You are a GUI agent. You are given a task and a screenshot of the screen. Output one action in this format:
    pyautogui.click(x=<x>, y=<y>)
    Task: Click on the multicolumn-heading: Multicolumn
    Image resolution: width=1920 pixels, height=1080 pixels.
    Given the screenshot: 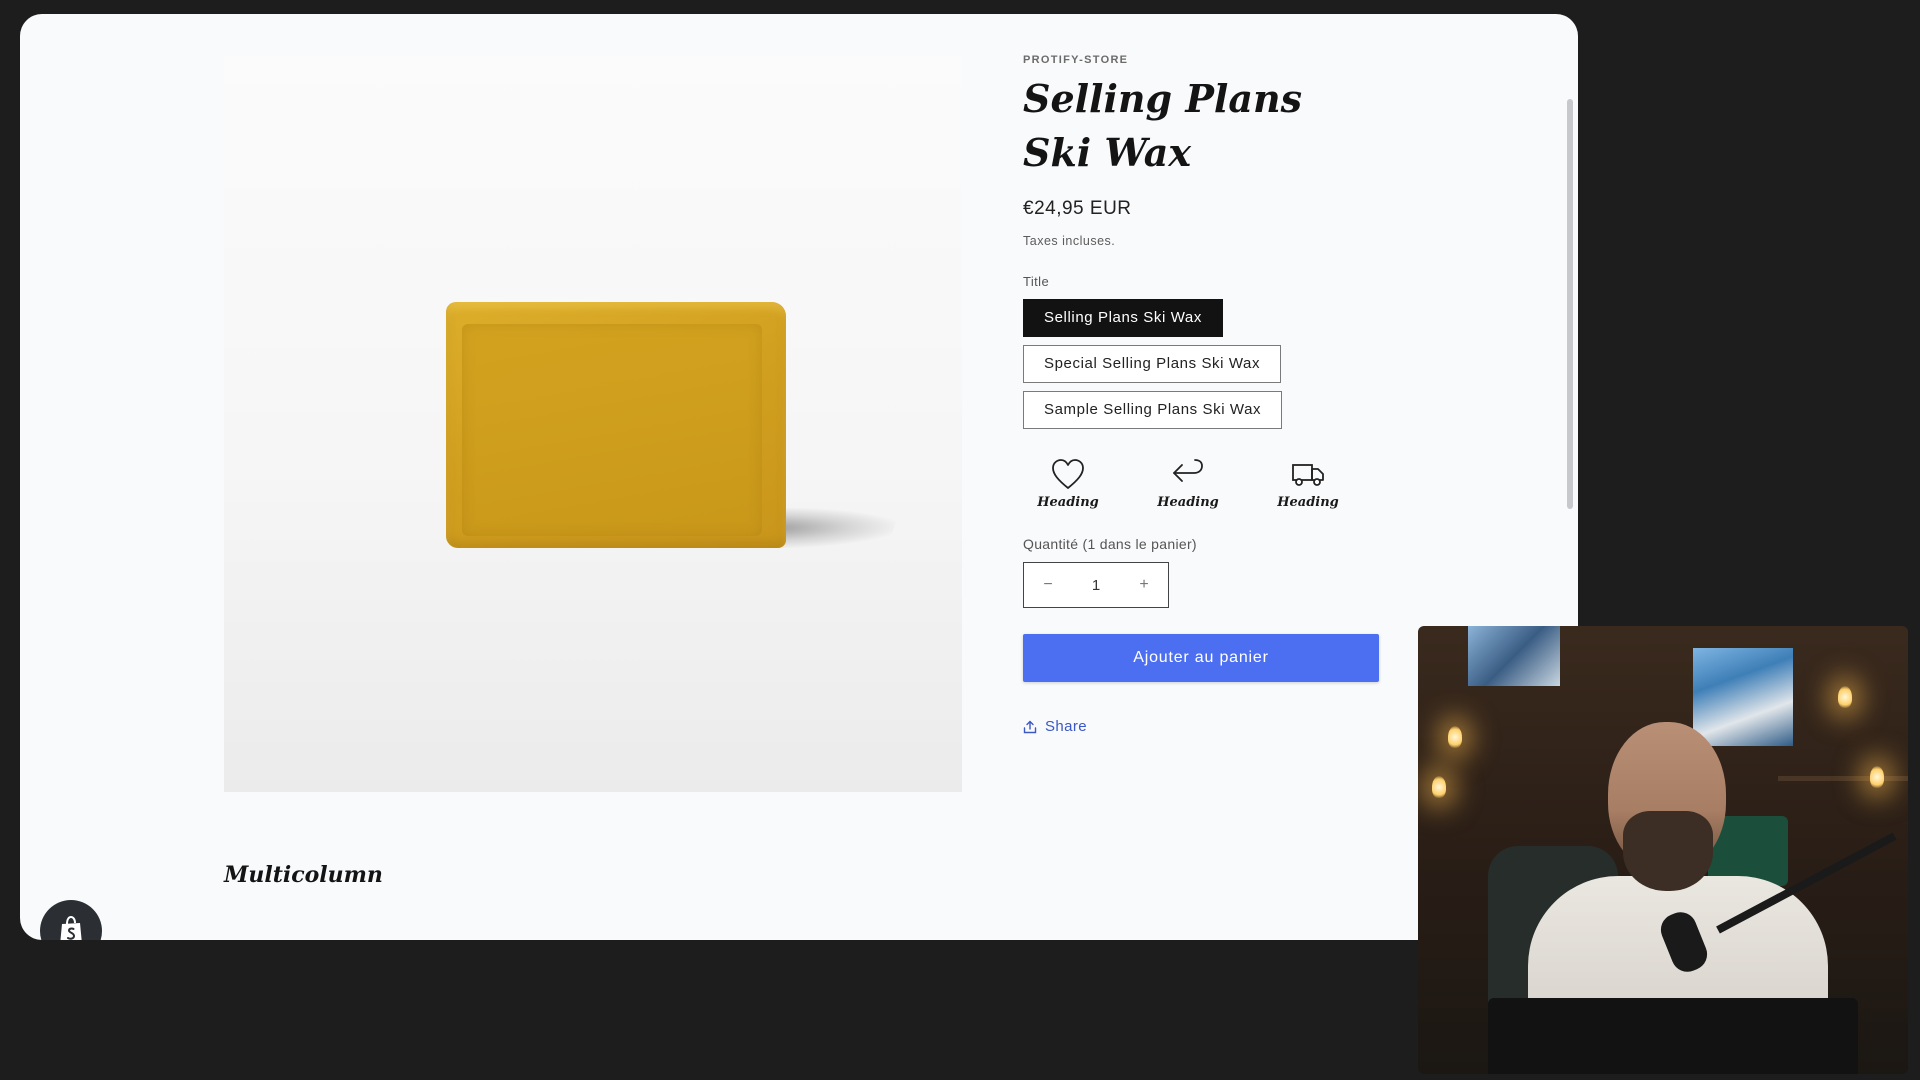 What is the action you would take?
    pyautogui.click(x=303, y=875)
    